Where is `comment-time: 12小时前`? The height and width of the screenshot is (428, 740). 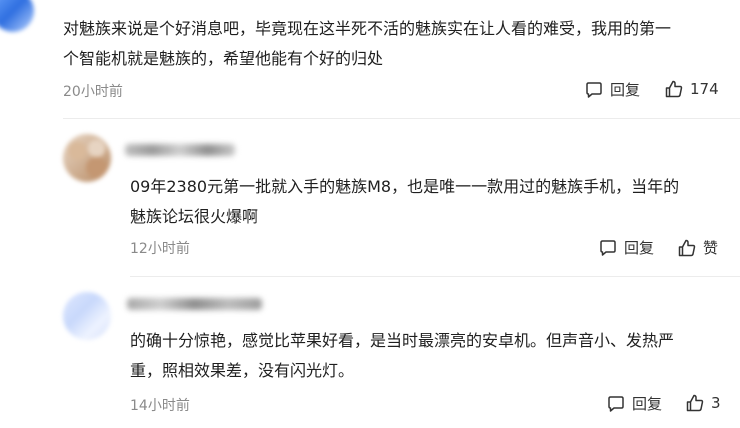 comment-time: 12小时前 is located at coordinates (160, 249).